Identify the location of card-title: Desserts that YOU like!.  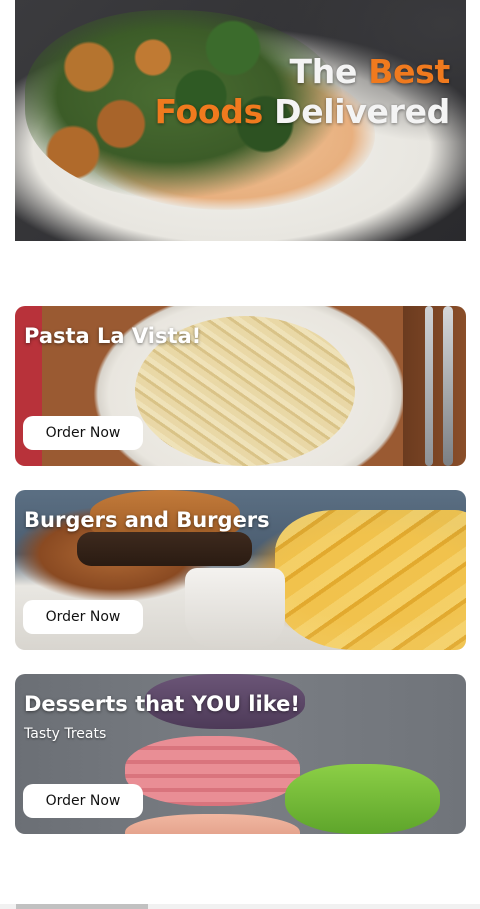
(162, 704).